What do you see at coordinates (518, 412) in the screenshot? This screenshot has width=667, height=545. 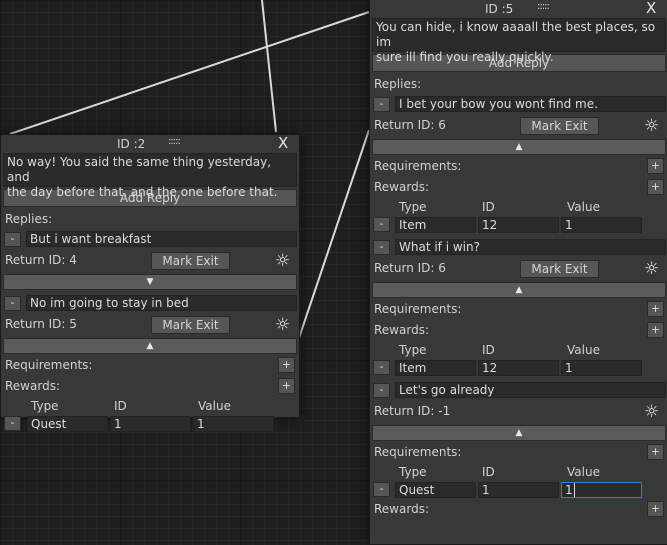 I see `return-row: Return ID: -1 ☼` at bounding box center [518, 412].